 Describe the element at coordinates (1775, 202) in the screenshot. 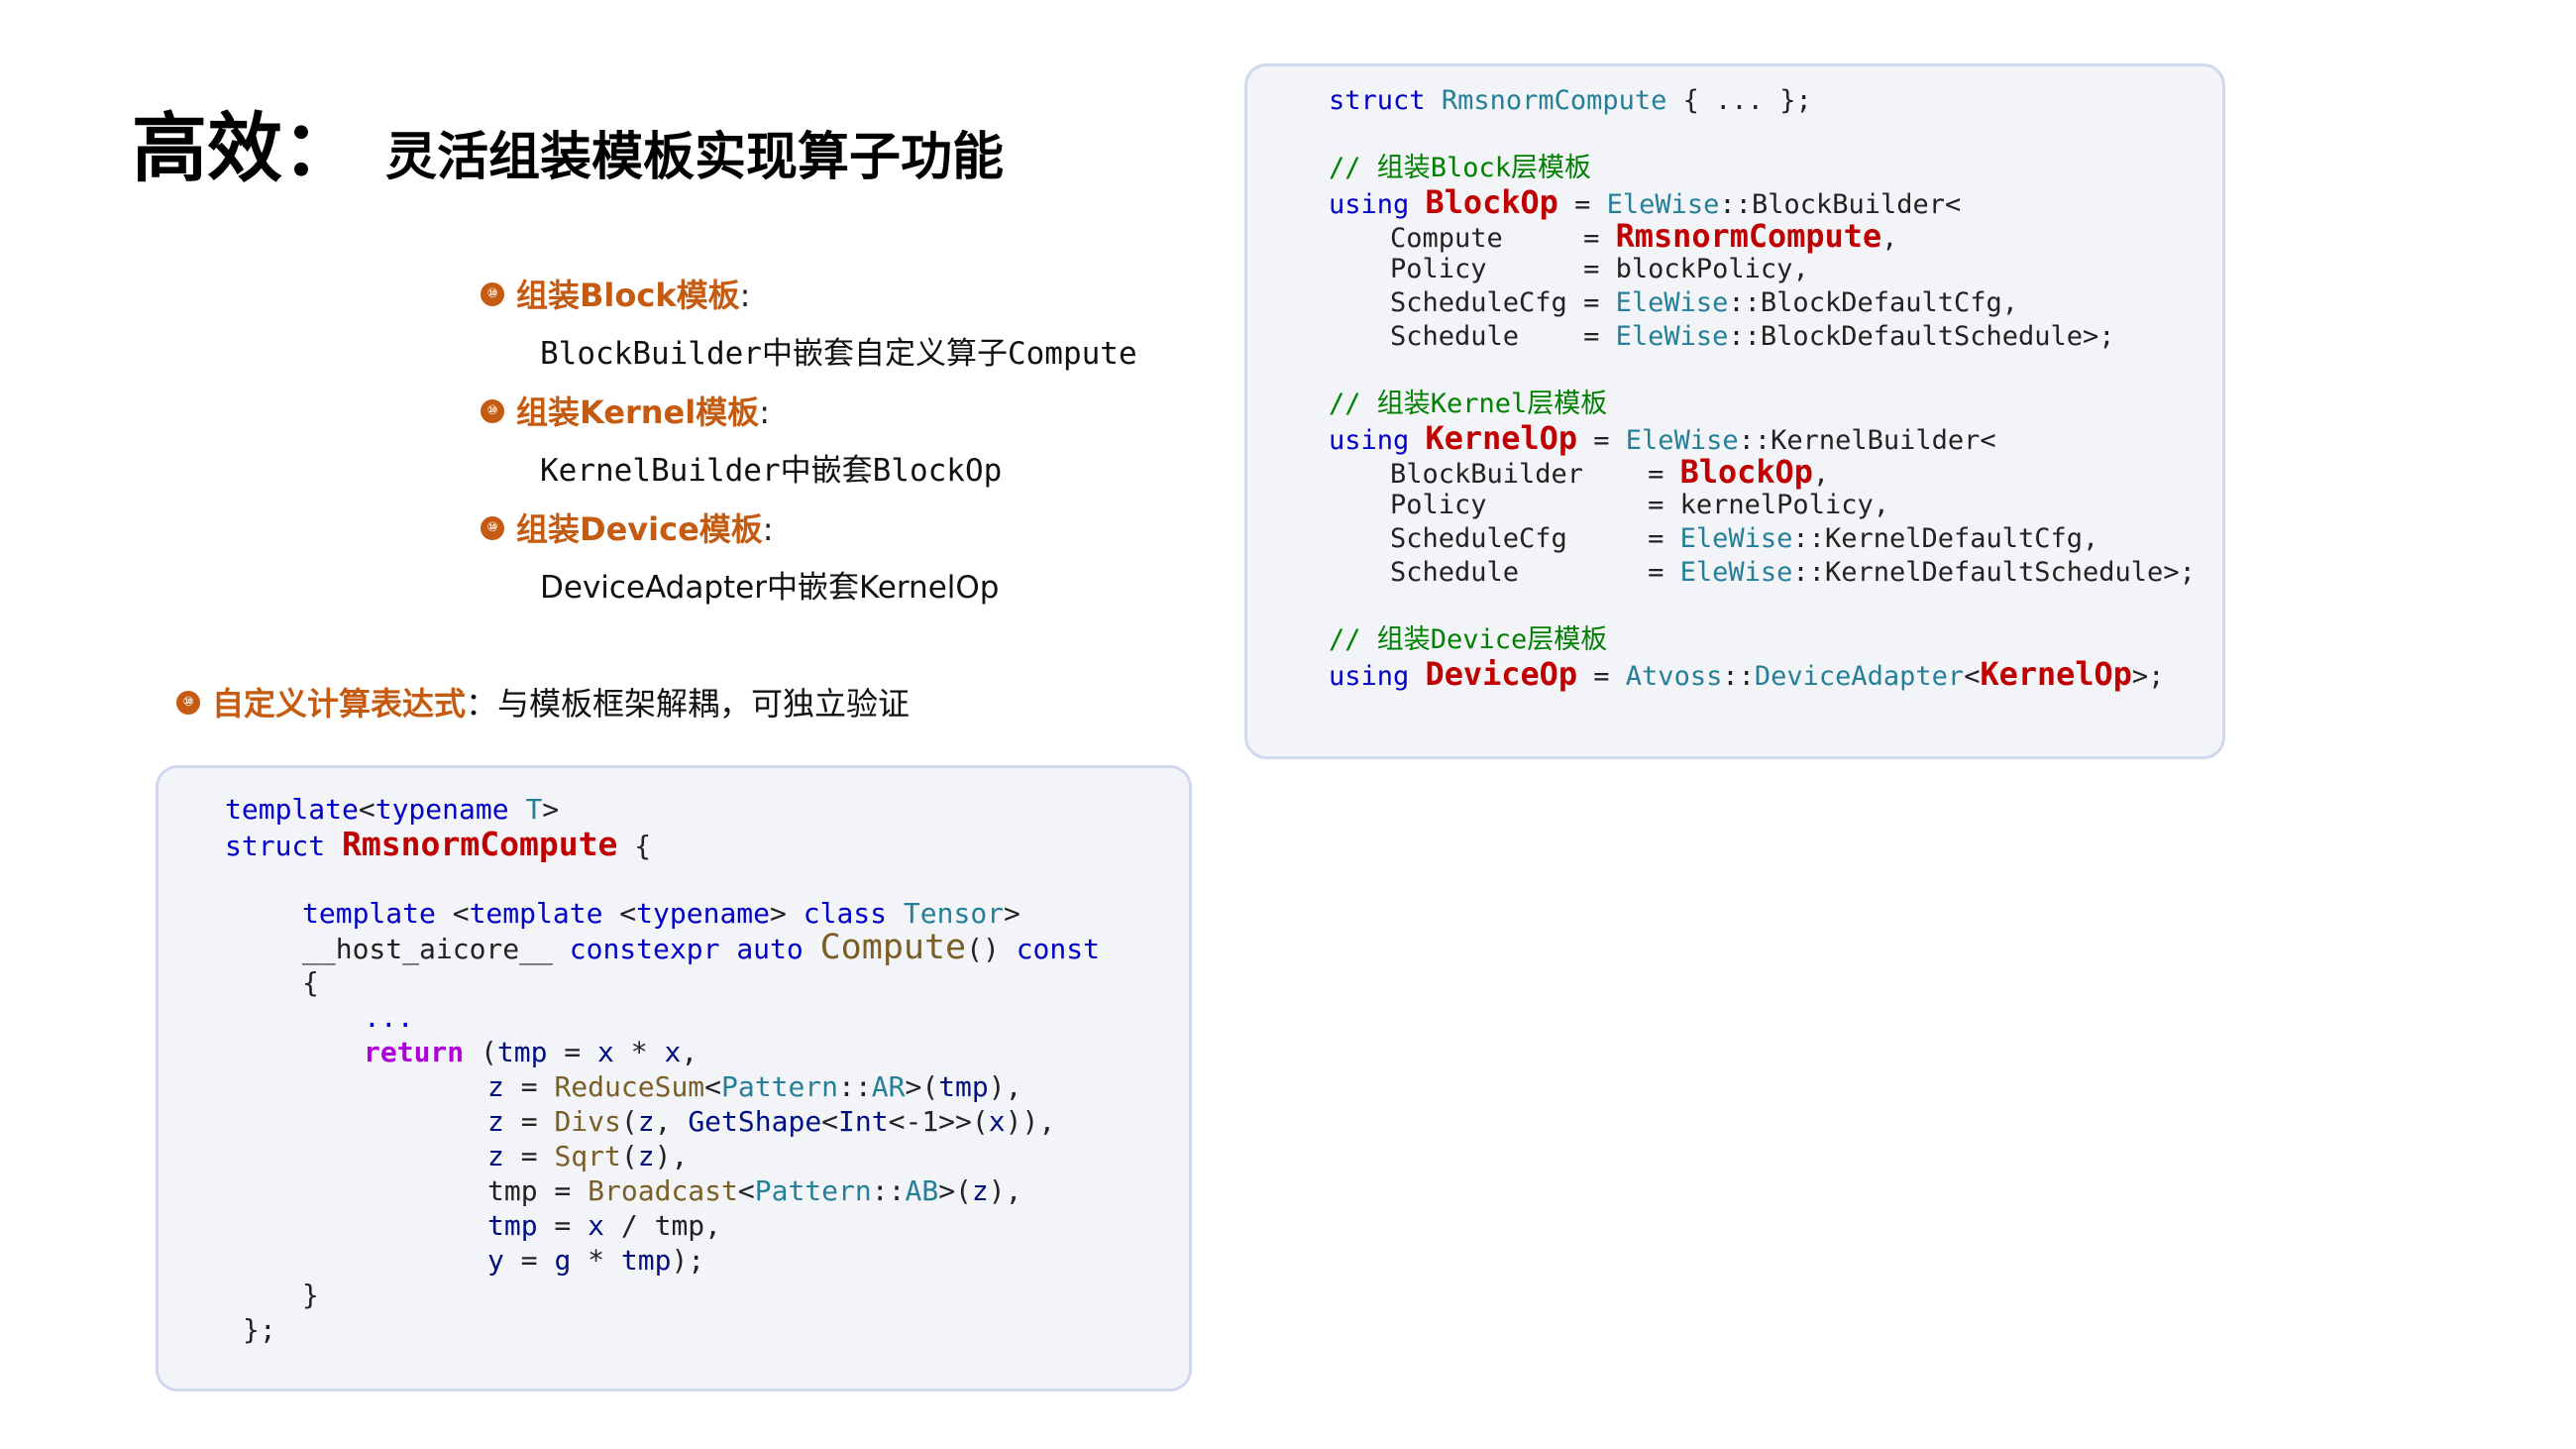

I see `code-line-using-blockop: using BlockOp = EleWise::BlockBuilder<` at that location.